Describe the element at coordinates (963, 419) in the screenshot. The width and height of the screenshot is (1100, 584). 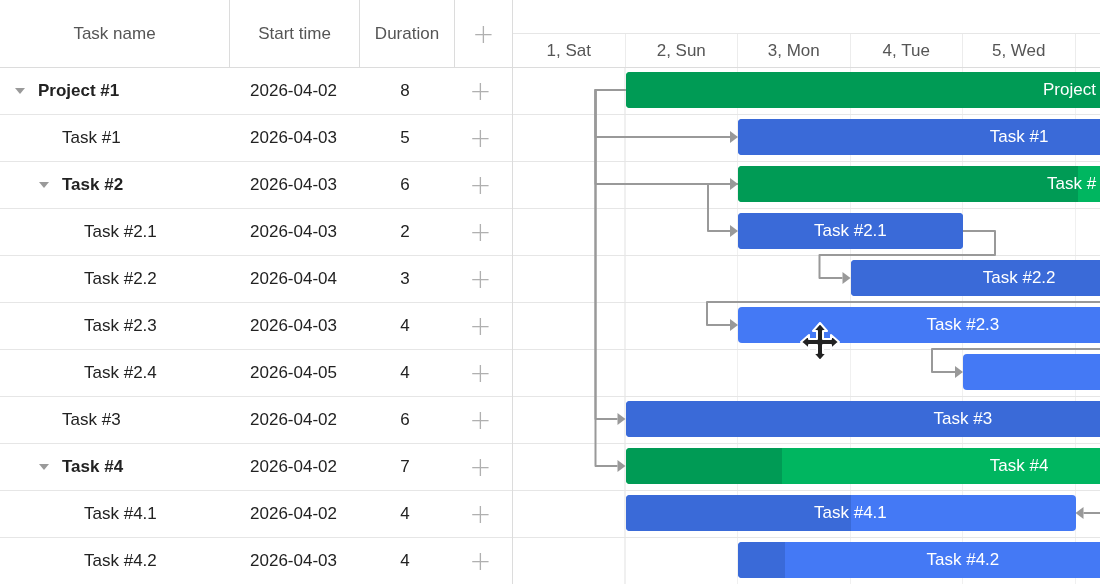
I see `bar-label: Task #3` at that location.